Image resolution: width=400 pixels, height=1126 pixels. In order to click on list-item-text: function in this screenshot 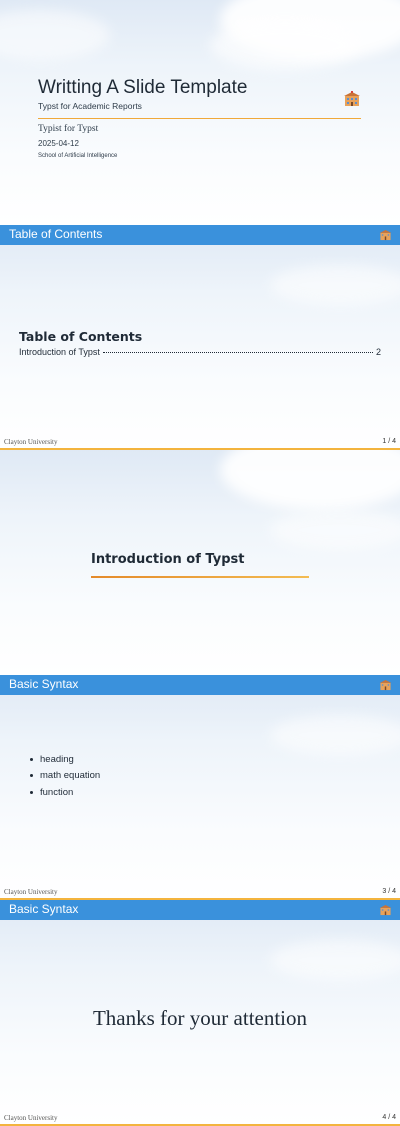, I will do `click(57, 792)`.